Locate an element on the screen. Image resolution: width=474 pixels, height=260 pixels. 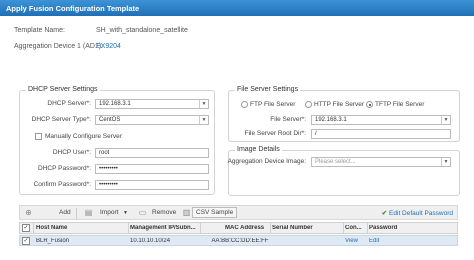
dhcp-user-input: root is located at coordinates (152, 153).